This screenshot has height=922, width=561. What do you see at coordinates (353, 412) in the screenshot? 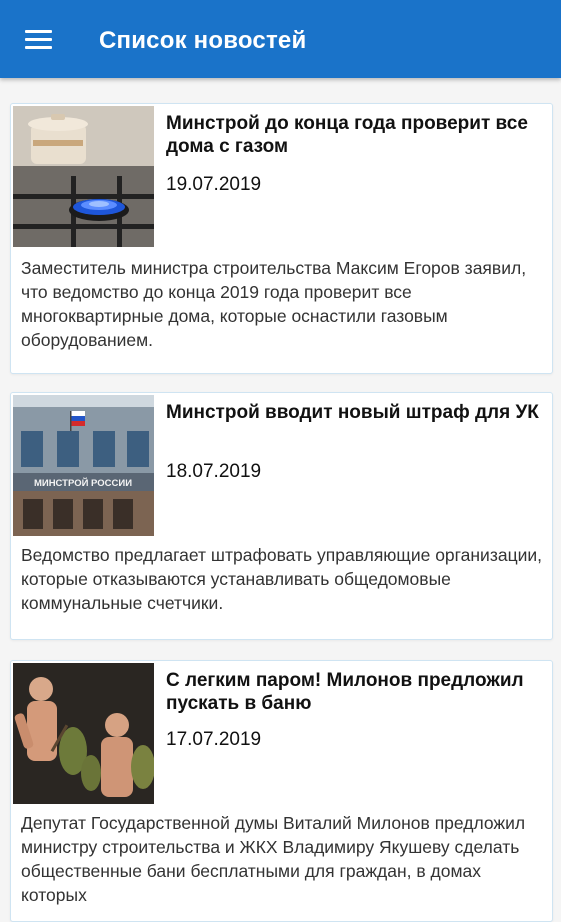
I see `news-title: Минстрой вводит новый штраф для УК` at bounding box center [353, 412].